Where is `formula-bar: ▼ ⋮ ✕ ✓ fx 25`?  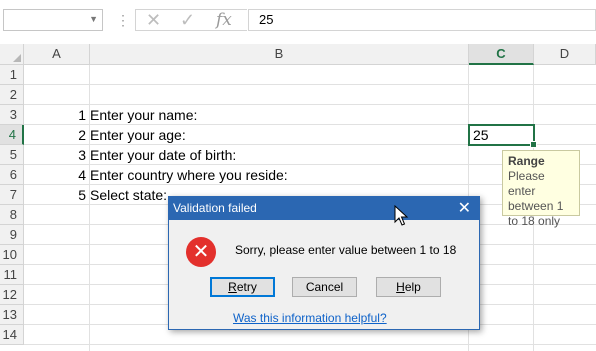
formula-bar: ▼ ⋮ ✕ ✓ fx 25 is located at coordinates (298, 22).